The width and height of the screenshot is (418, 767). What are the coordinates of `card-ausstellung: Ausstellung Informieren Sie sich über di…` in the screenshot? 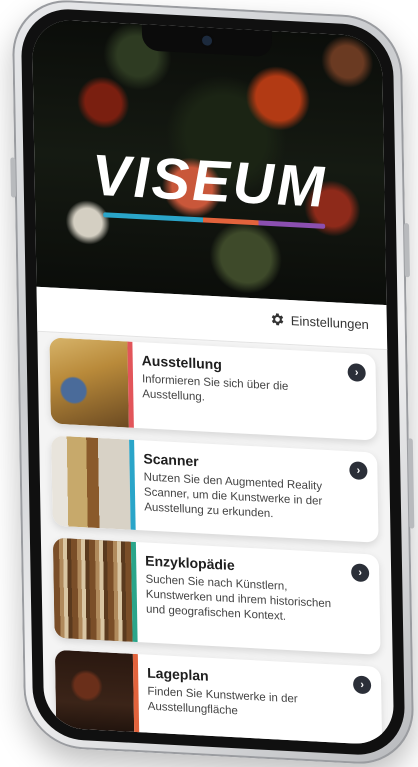 It's located at (213, 389).